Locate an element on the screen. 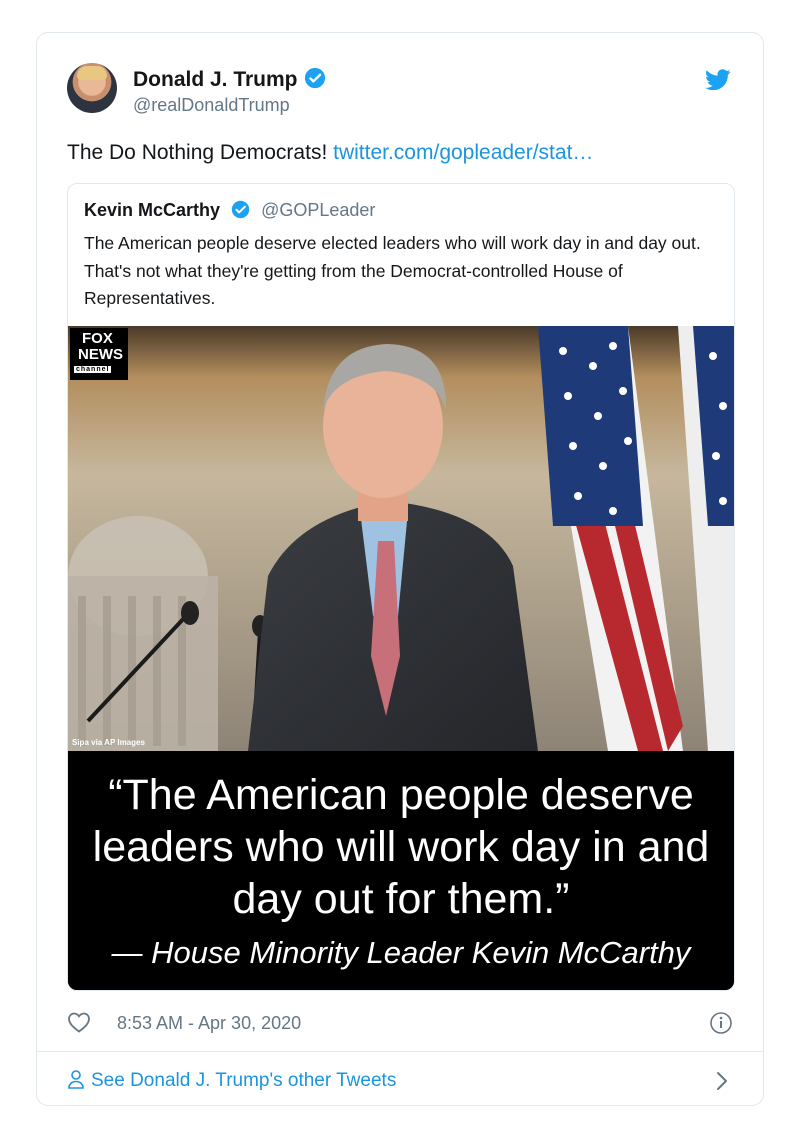 Image resolution: width=800 pixels, height=1144 pixels. info-icon is located at coordinates (721, 1023).